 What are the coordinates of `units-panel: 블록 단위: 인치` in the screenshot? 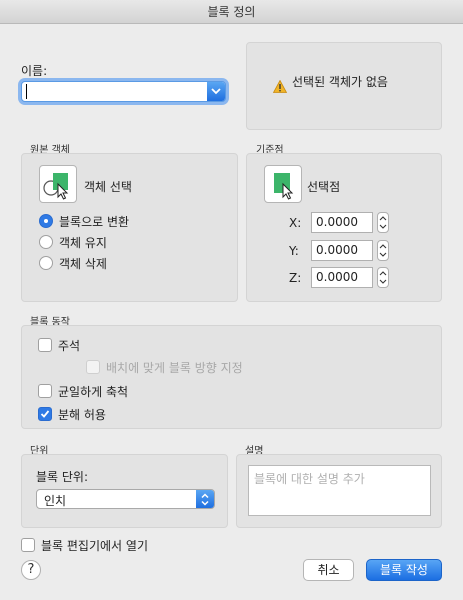 It's located at (124, 491).